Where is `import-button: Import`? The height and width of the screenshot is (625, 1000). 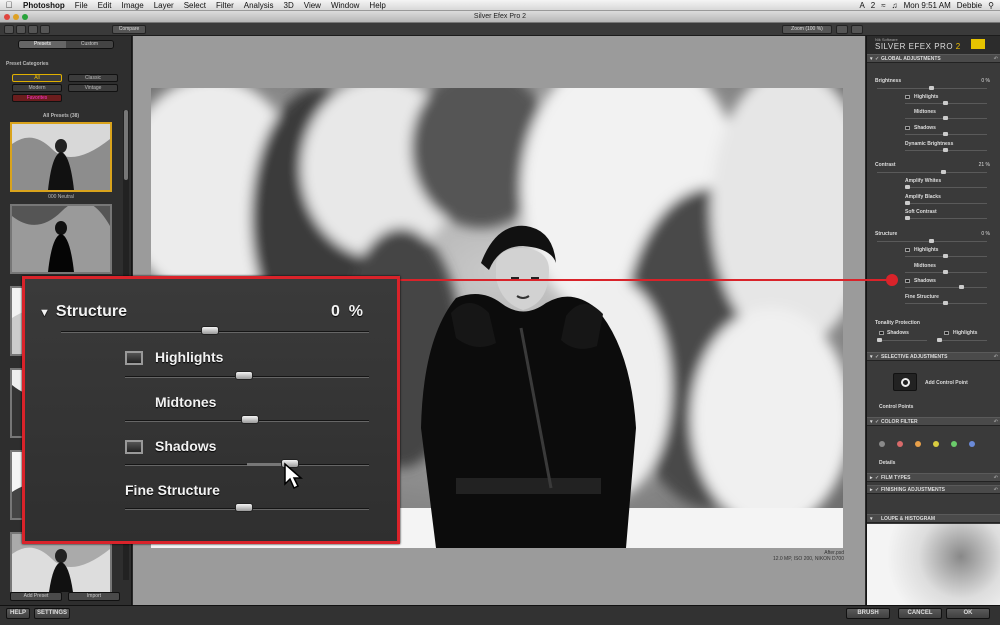 import-button: Import is located at coordinates (94, 596).